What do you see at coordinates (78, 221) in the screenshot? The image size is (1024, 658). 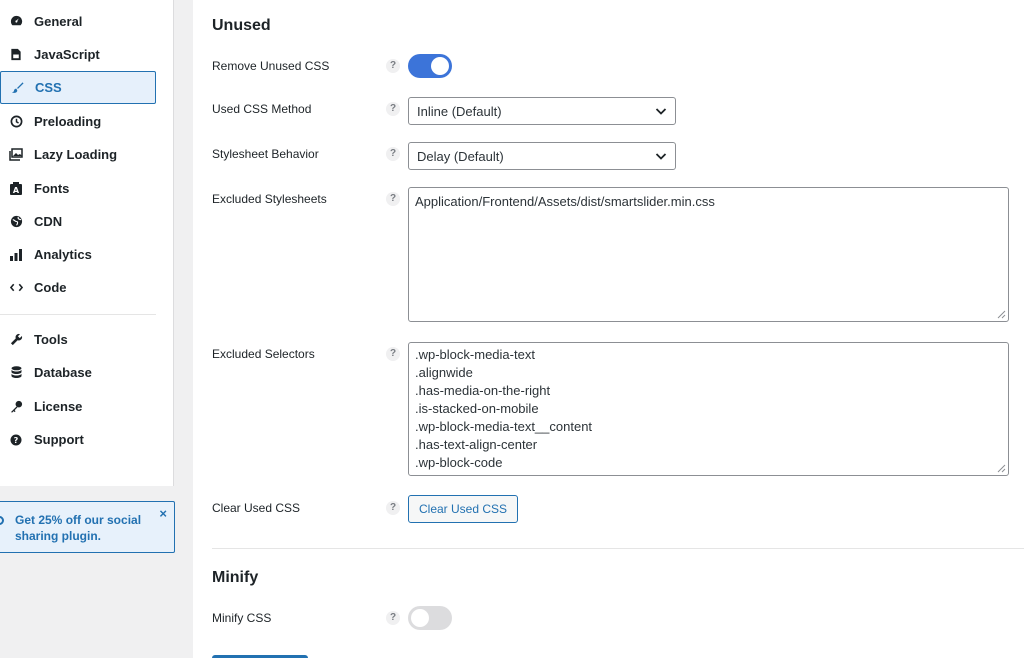 I see `sidebar-item-cdn: CDN` at bounding box center [78, 221].